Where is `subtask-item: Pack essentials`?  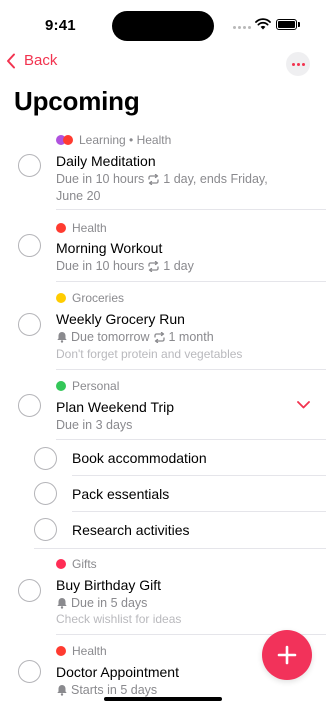
subtask-item: Pack essentials is located at coordinates (163, 494).